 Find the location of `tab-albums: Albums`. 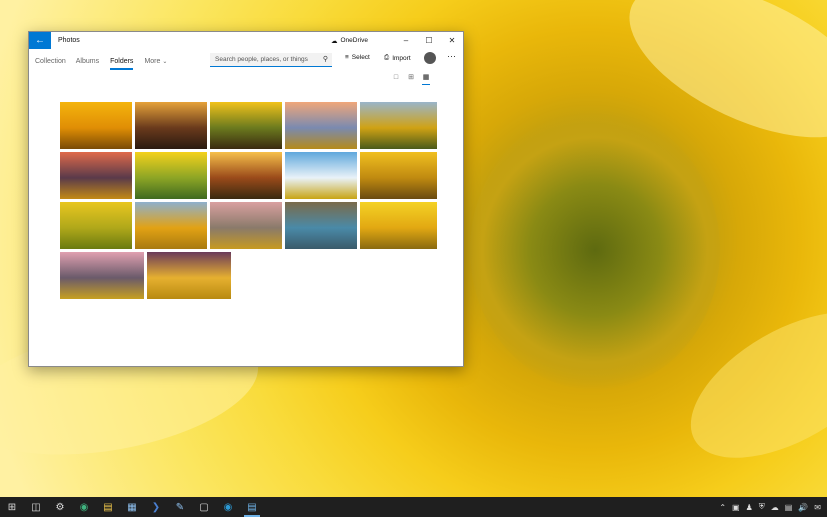

tab-albums: Albums is located at coordinates (87, 61).